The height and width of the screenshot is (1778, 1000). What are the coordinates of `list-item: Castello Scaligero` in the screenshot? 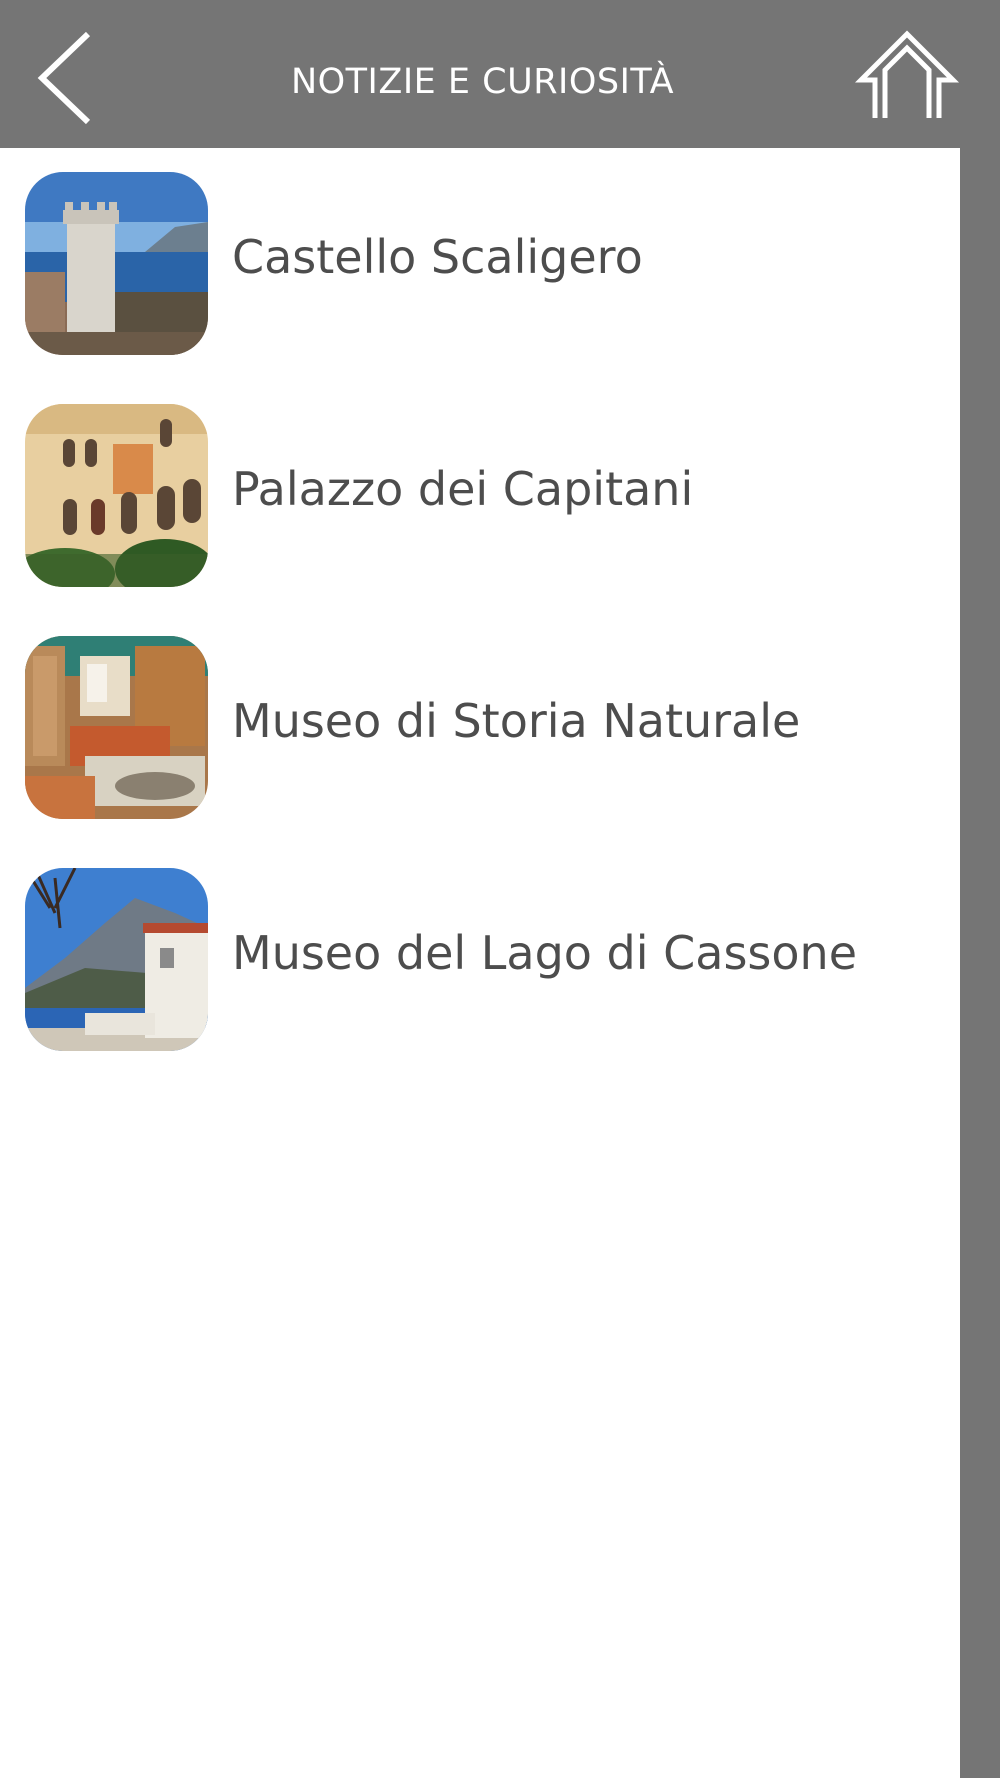 It's located at (480, 251).